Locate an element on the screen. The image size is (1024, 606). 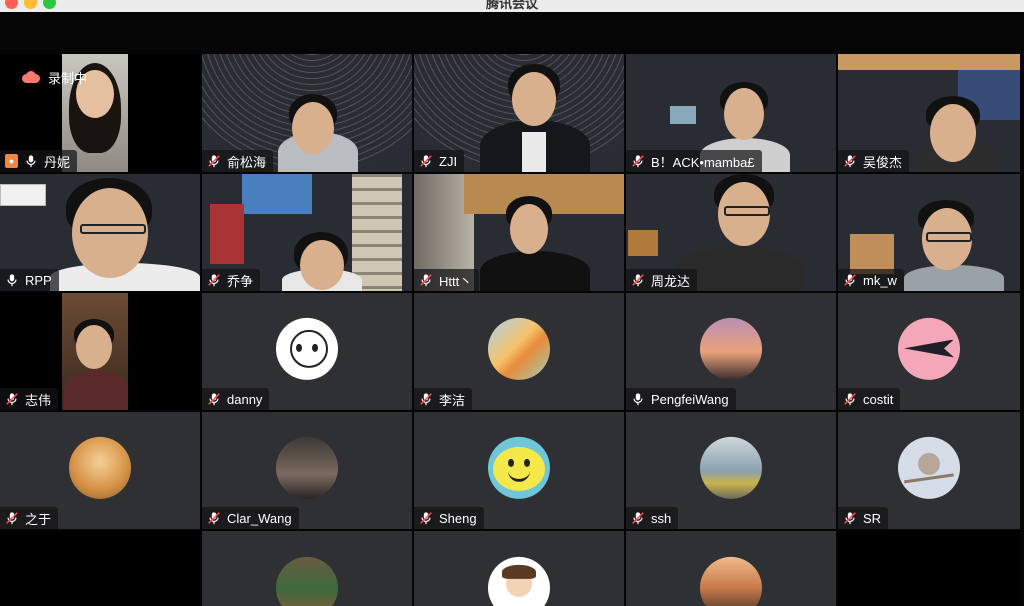
window-title: 腾讯会议 is located at coordinates (511, 5).